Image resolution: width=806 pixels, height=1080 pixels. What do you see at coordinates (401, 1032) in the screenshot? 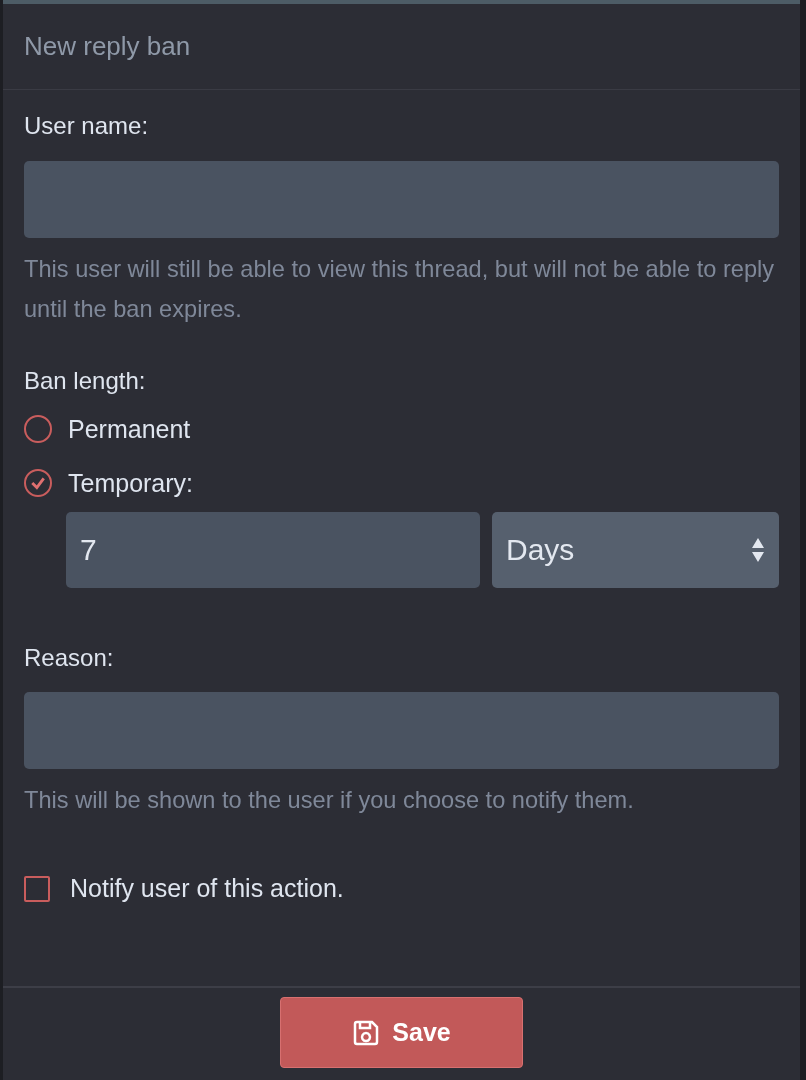
I see `save-button: Save` at bounding box center [401, 1032].